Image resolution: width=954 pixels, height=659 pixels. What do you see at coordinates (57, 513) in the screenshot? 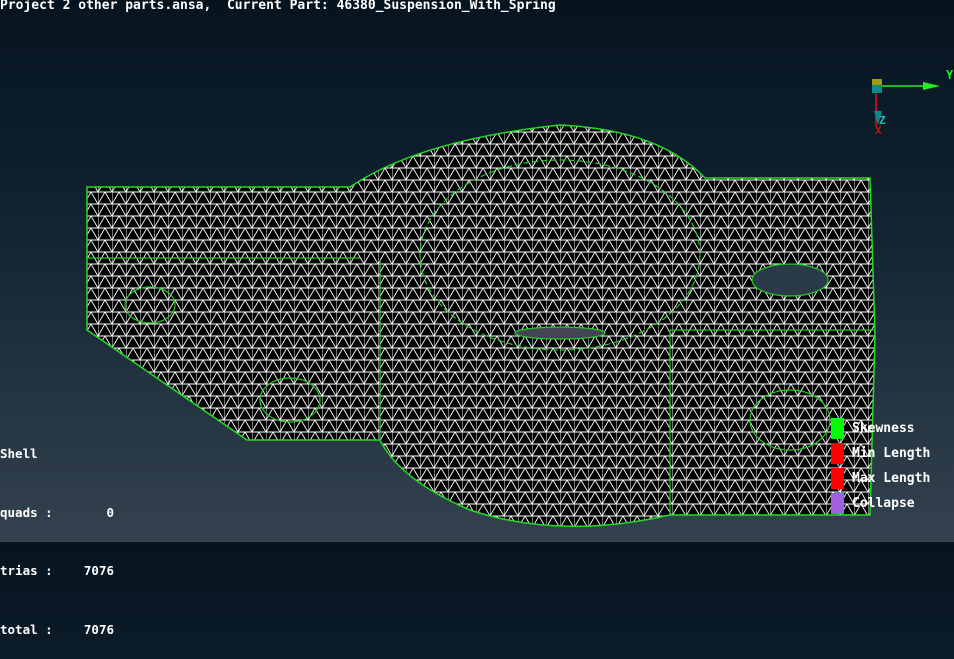
I see `stats-row-quads: quads : 0` at bounding box center [57, 513].